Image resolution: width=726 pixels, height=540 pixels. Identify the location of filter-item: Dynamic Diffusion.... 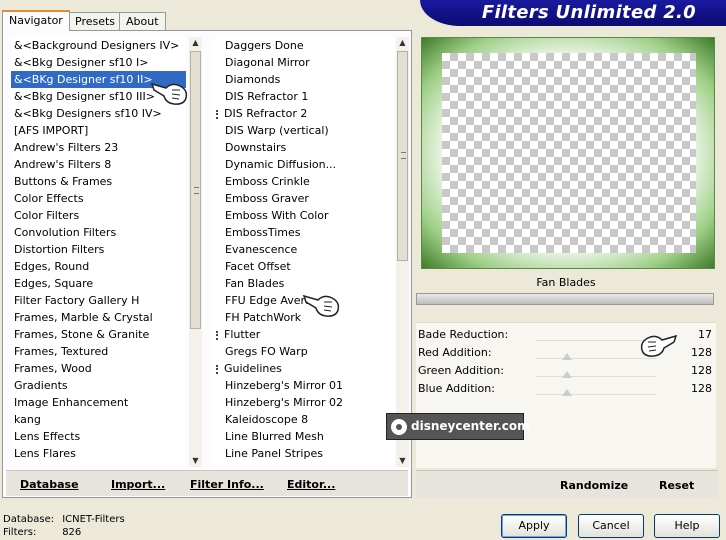
(304, 164).